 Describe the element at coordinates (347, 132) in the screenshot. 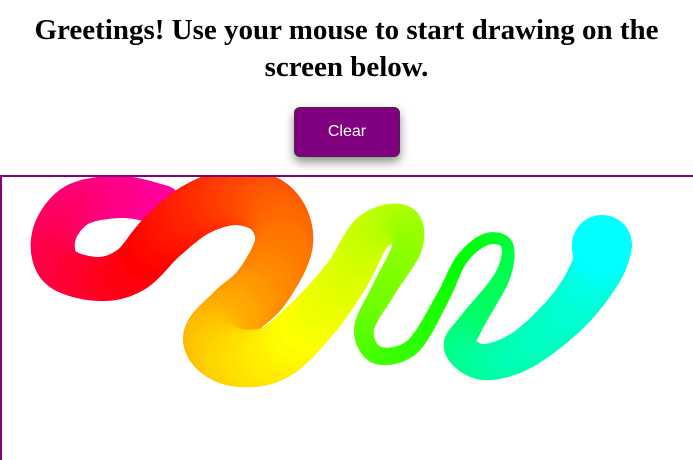

I see `clear-button: Clear` at that location.